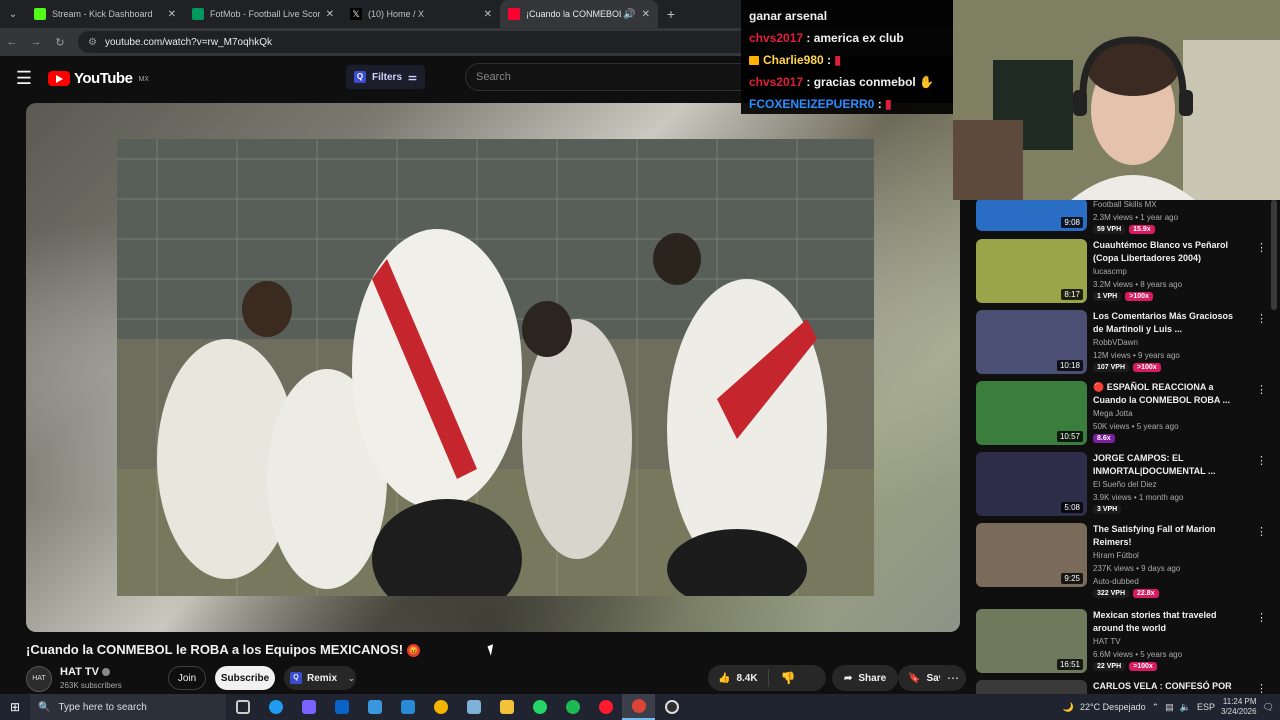  Describe the element at coordinates (1239, 707) in the screenshot. I see `clock: 11:24 PM 3/24/2026` at that location.